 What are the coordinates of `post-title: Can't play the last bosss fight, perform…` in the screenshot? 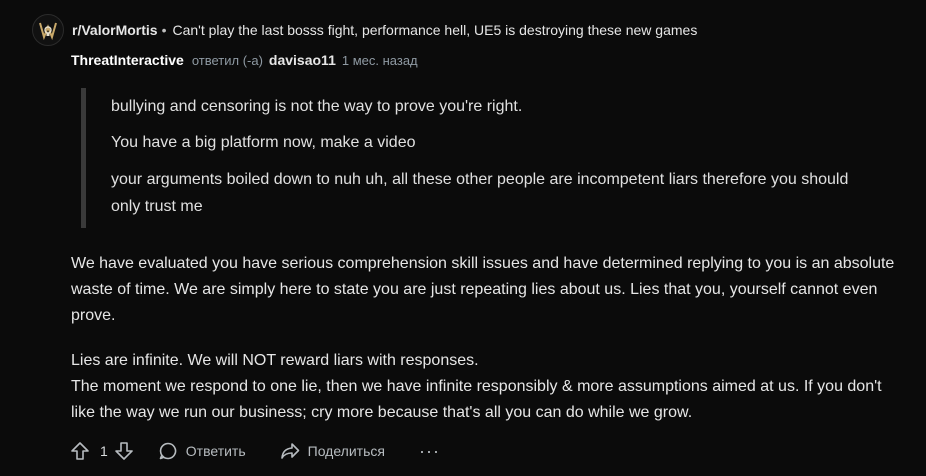 It's located at (435, 30).